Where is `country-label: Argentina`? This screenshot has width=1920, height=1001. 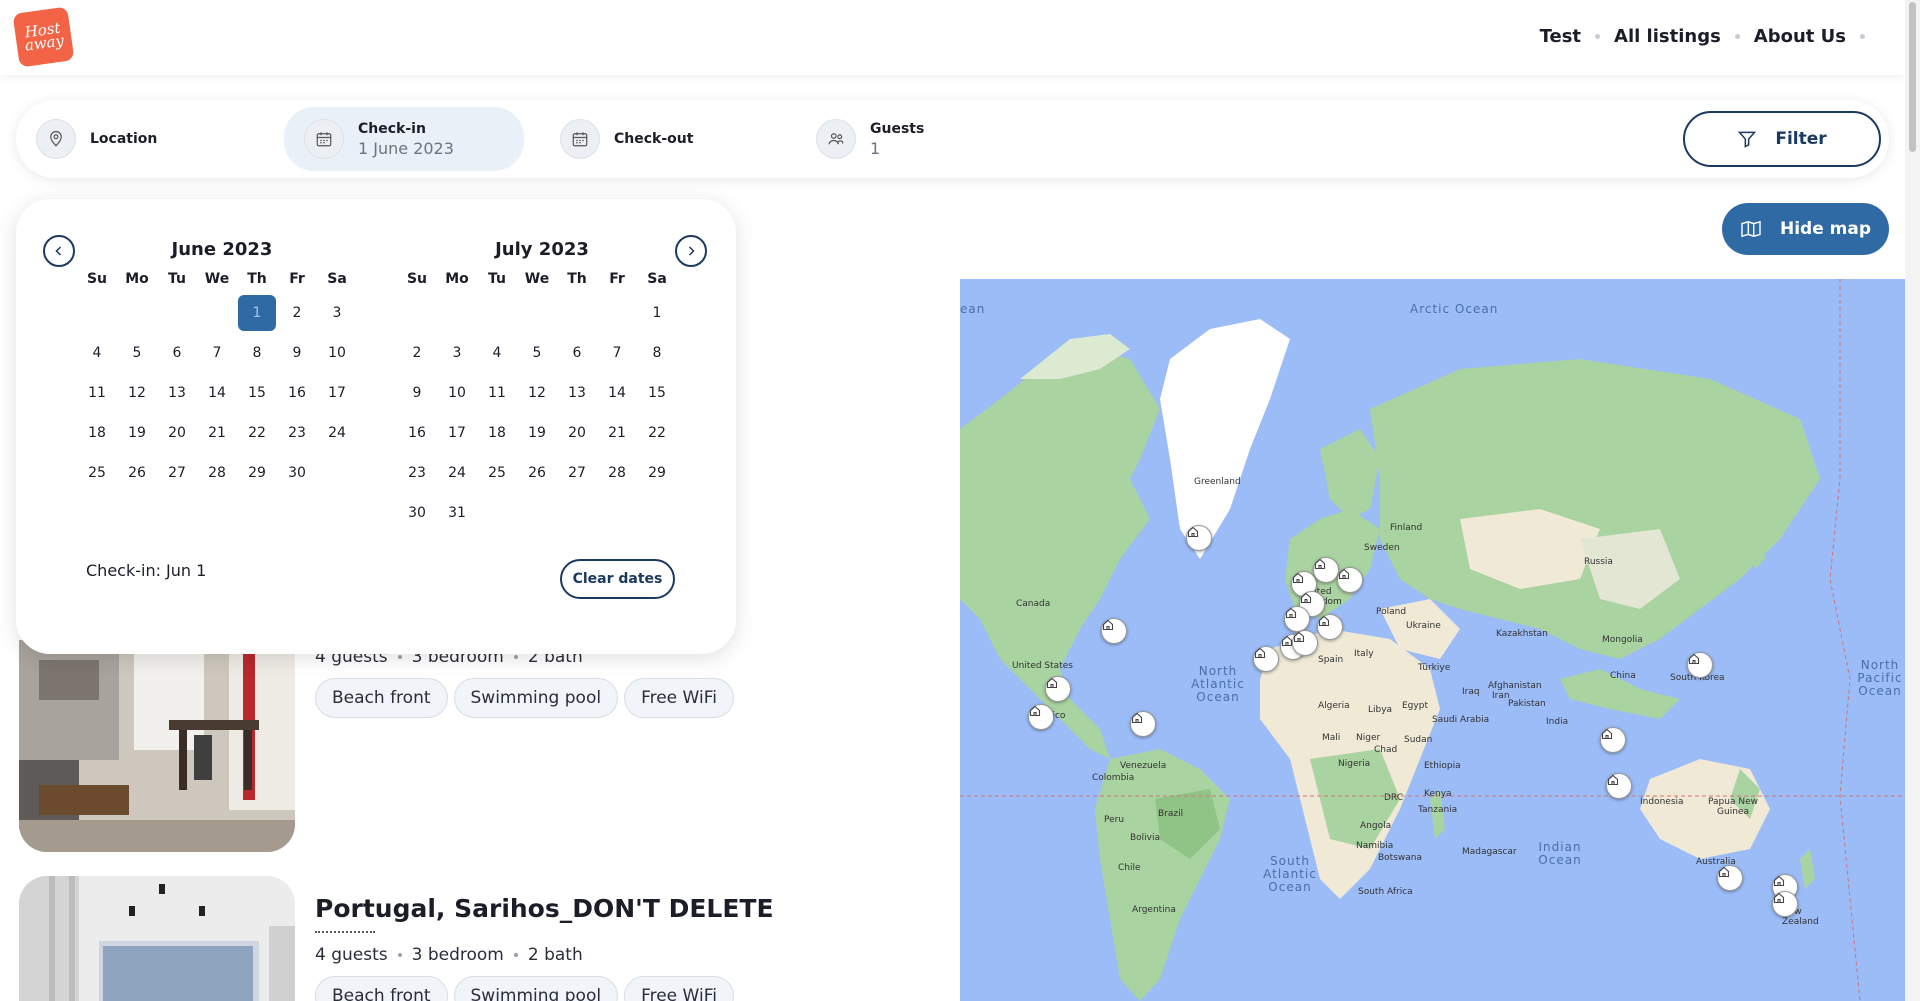 country-label: Argentina is located at coordinates (1154, 910).